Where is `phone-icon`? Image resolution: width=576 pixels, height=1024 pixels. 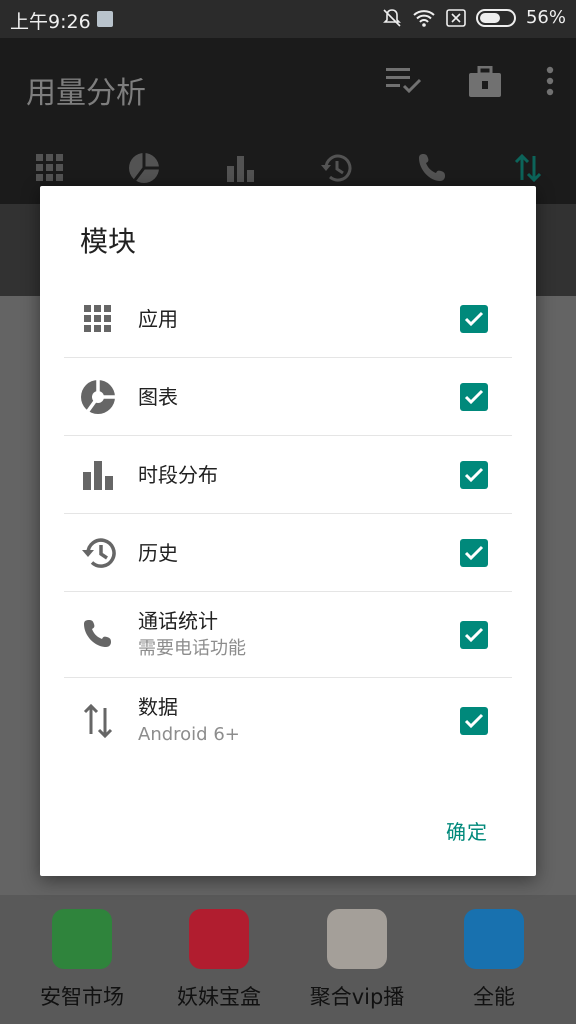 phone-icon is located at coordinates (98, 635).